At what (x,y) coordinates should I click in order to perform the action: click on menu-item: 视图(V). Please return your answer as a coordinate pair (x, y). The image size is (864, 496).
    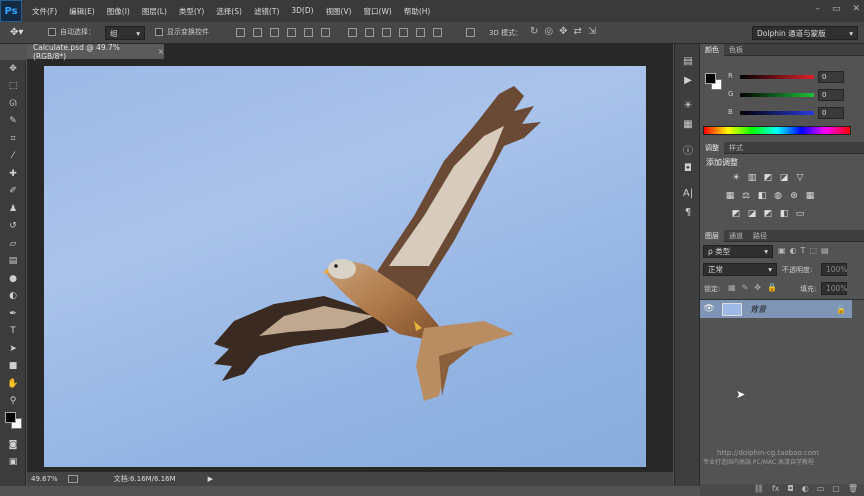
    Looking at the image, I should click on (339, 11).